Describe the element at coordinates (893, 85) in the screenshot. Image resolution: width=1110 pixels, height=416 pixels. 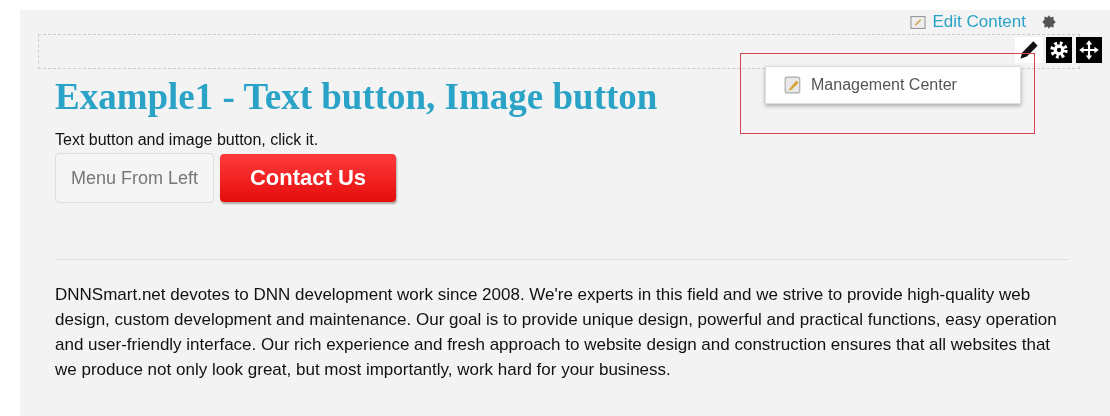
I see `menu-item: Management Center` at that location.